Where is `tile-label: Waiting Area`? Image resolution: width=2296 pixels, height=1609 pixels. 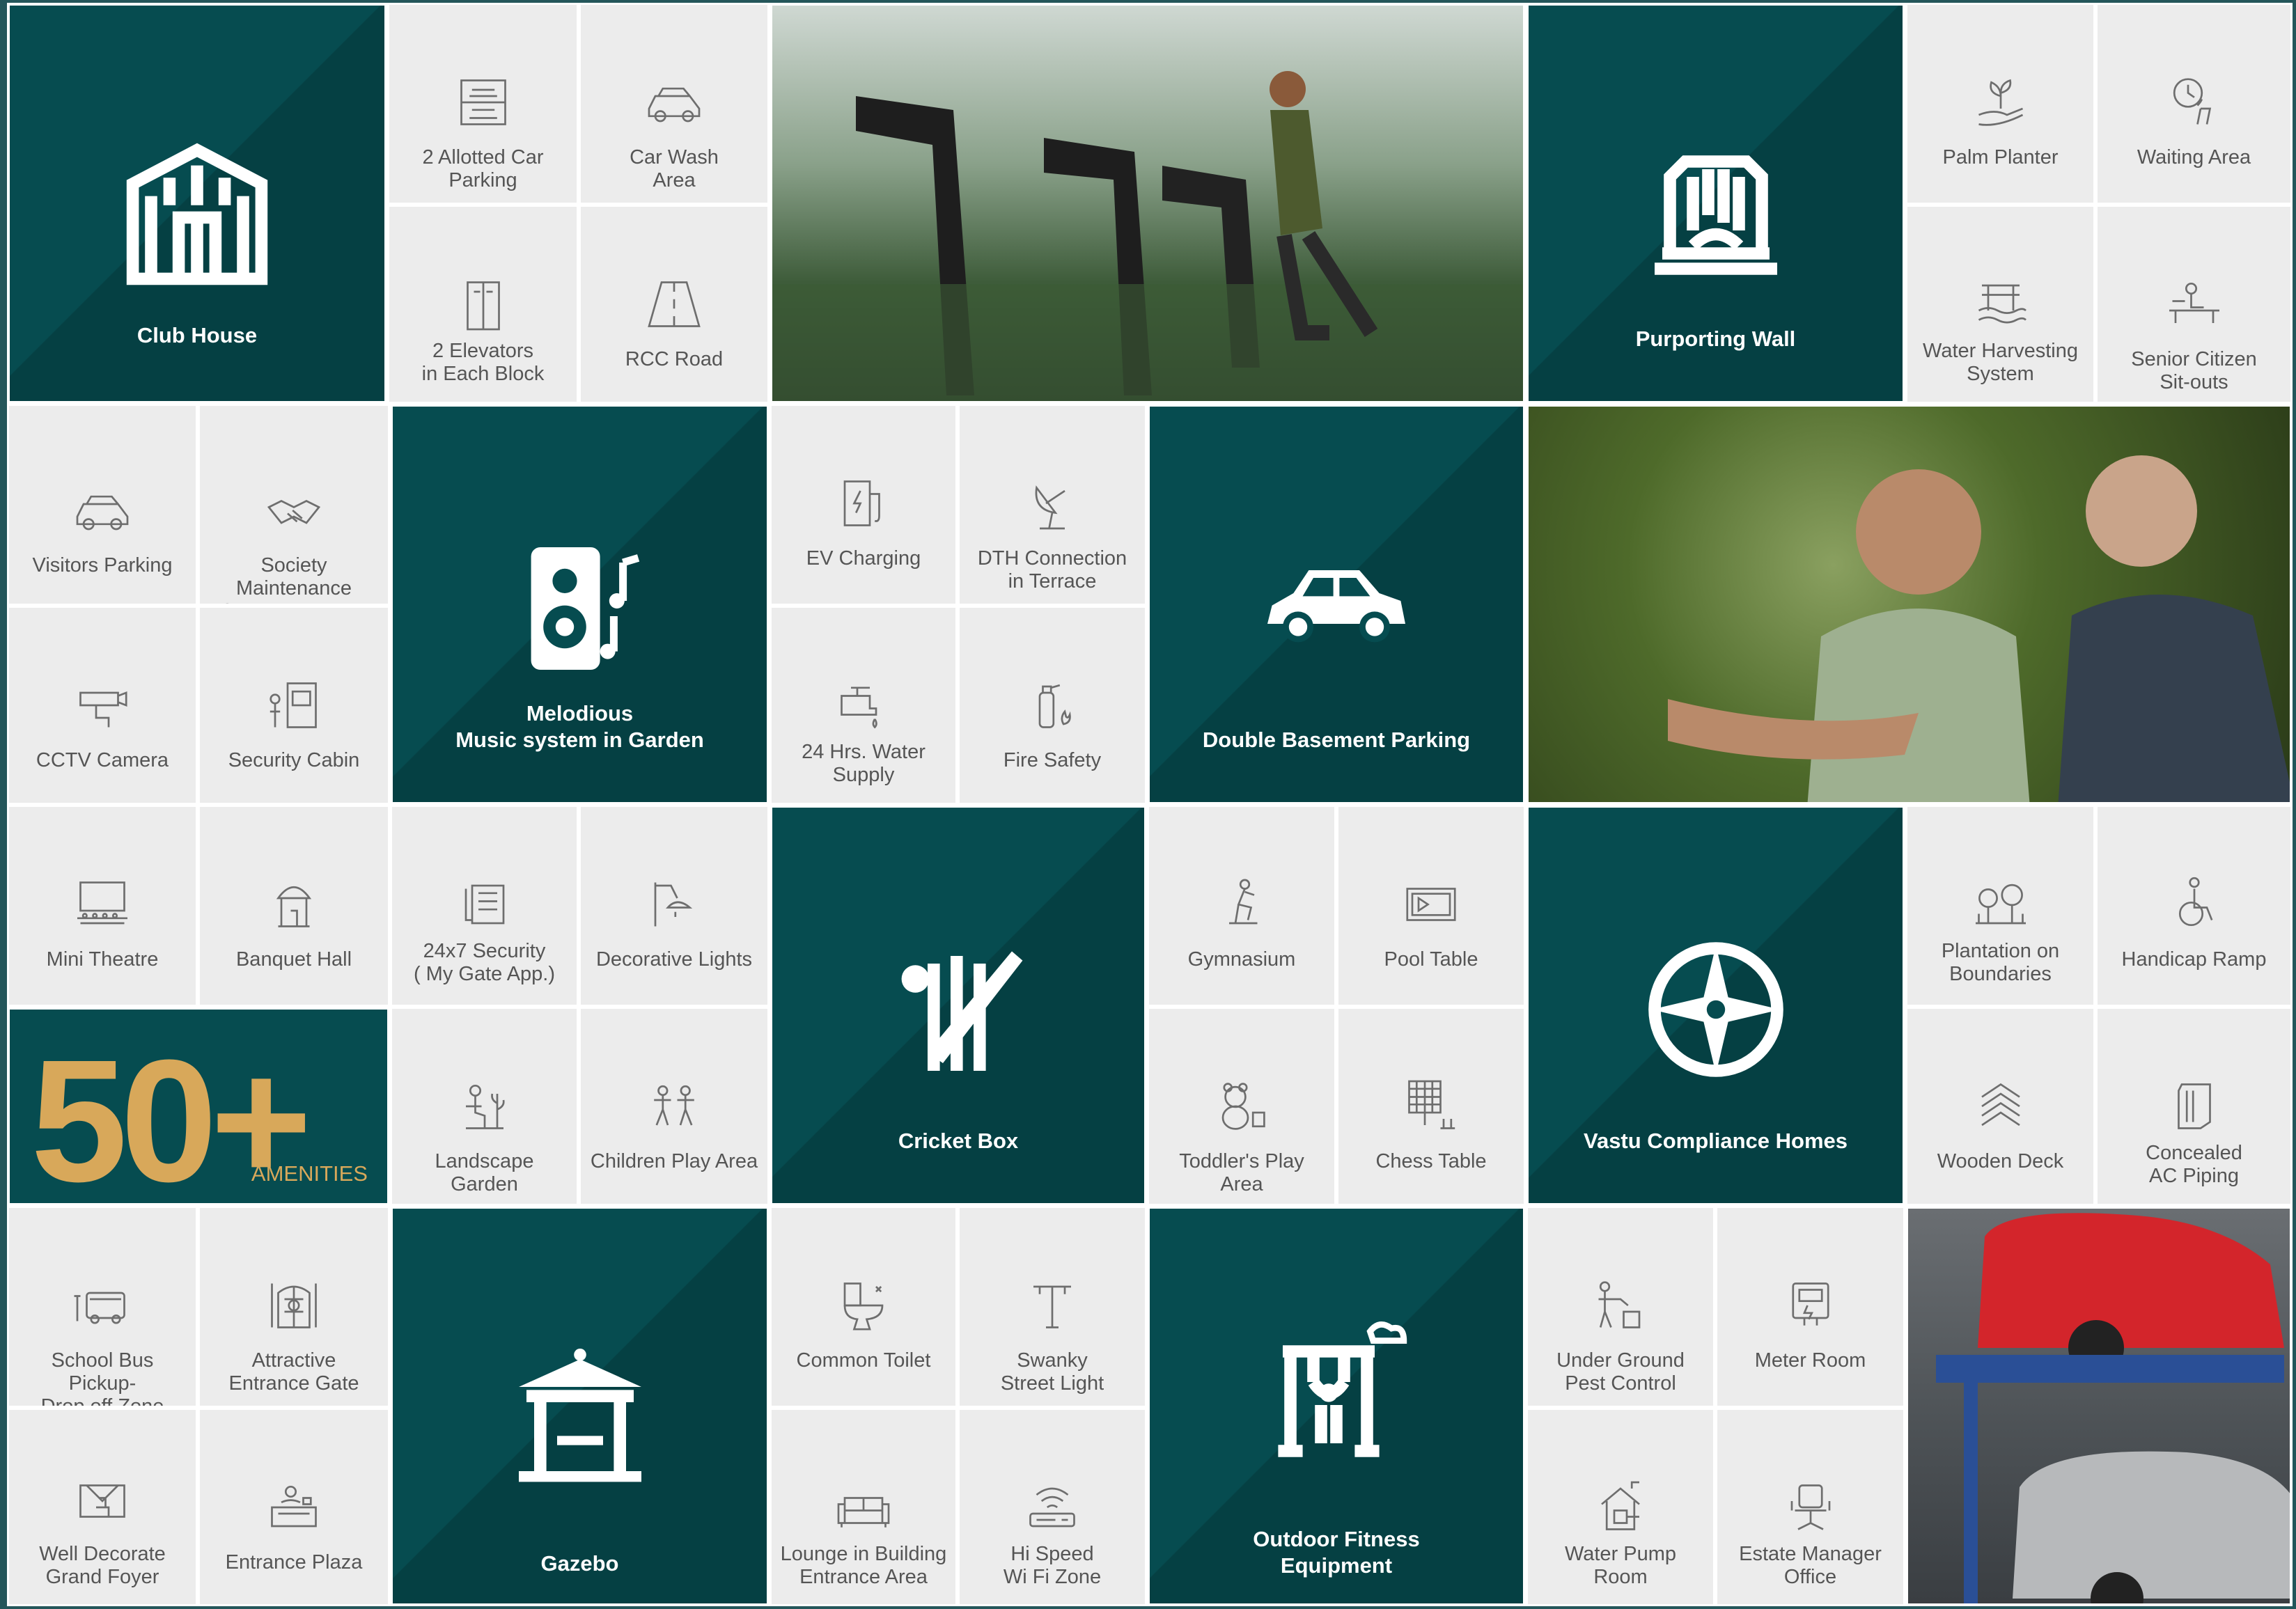
tile-label: Waiting Area is located at coordinates (2194, 157).